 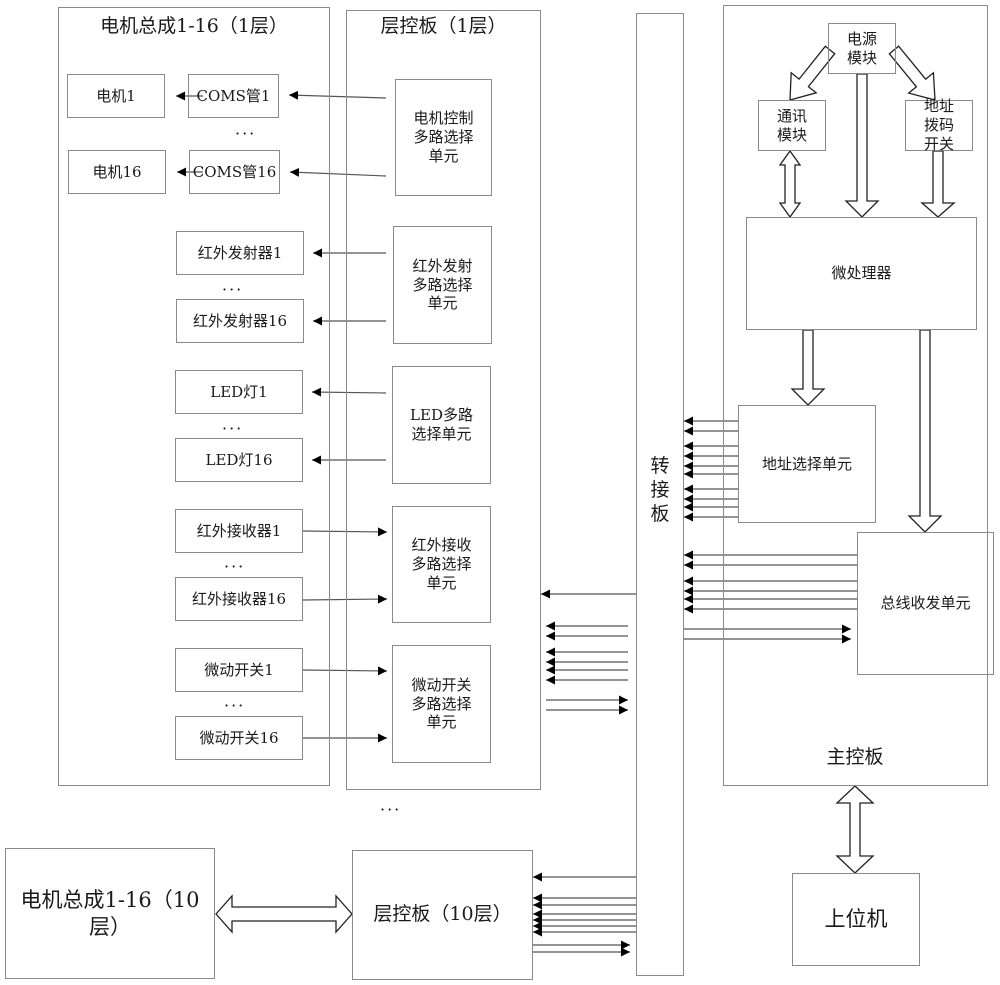 I want to click on ir-emit-mux-unit: 红外发射 多路选择 单元, so click(x=442, y=285).